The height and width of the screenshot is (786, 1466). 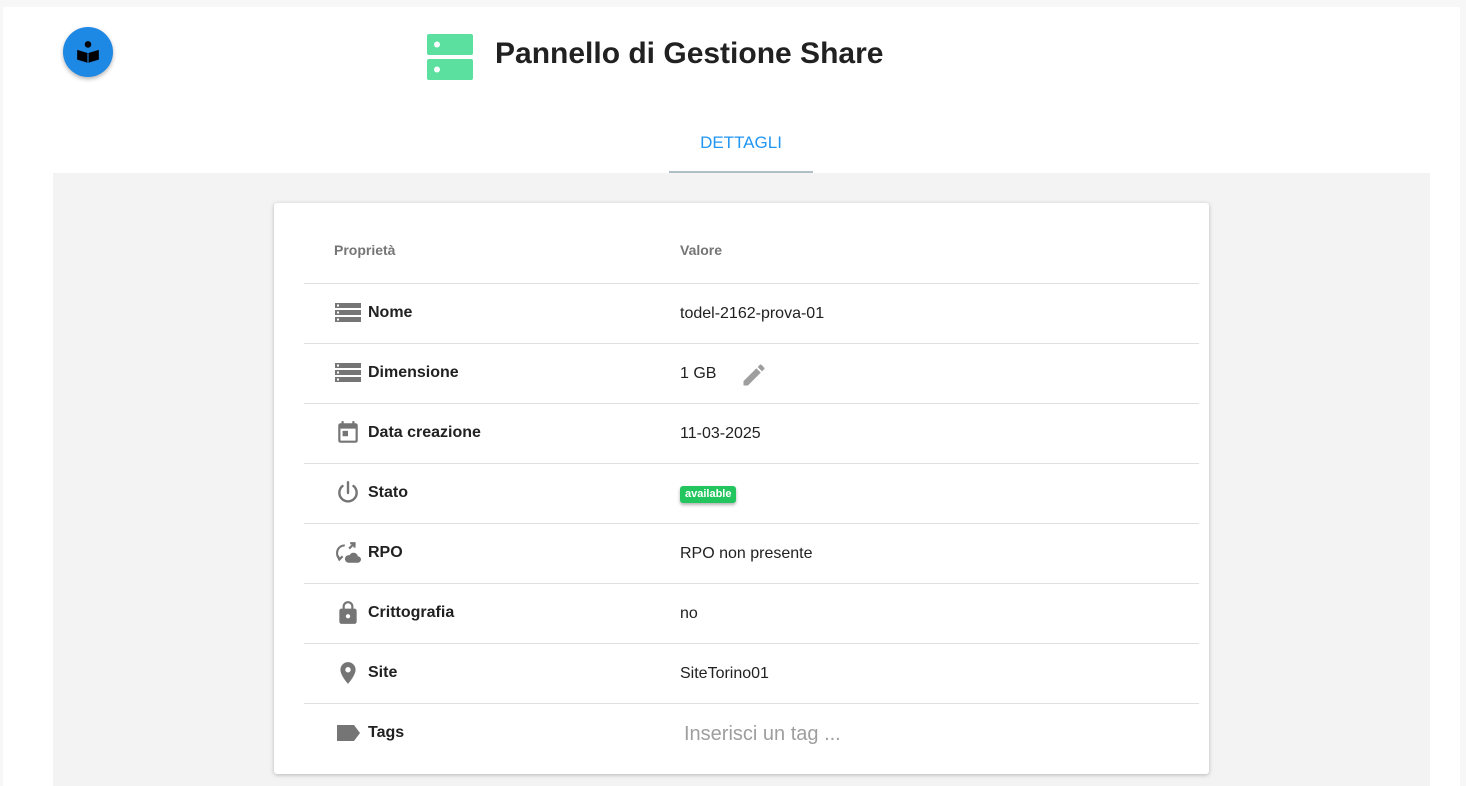 What do you see at coordinates (689, 613) in the screenshot?
I see `row-value: no` at bounding box center [689, 613].